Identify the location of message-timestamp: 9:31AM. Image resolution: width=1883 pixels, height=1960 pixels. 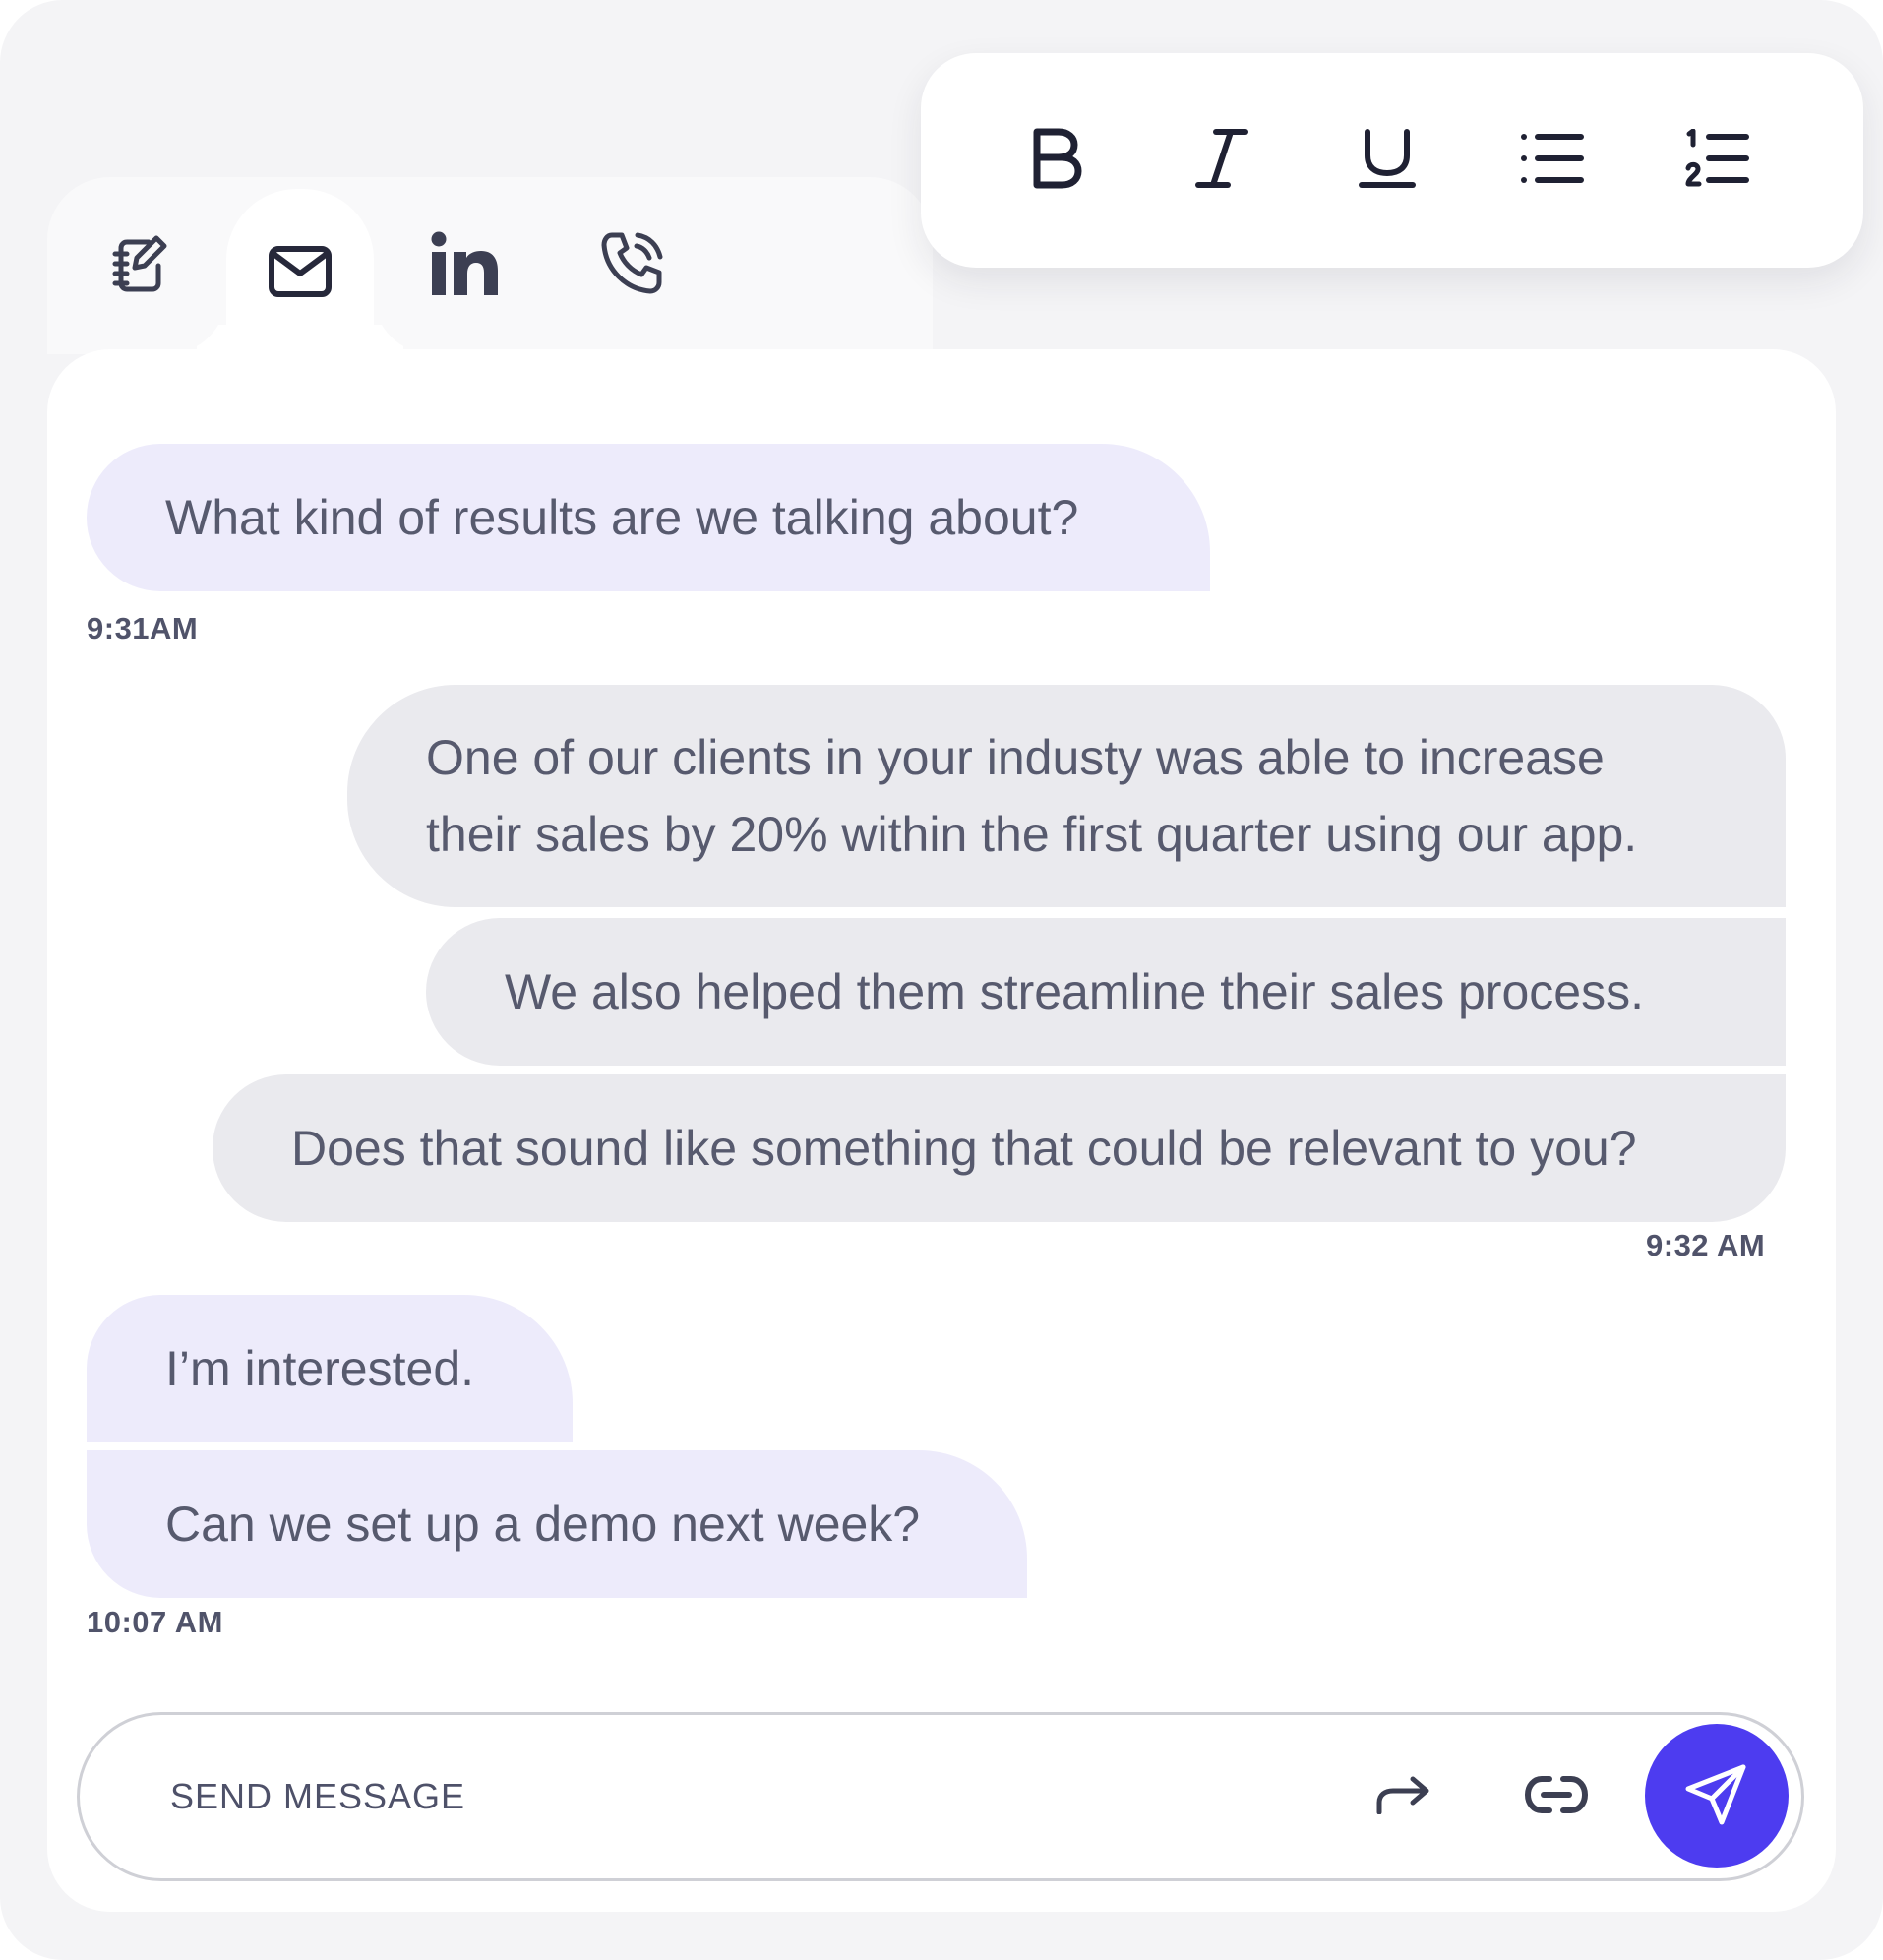
(143, 628).